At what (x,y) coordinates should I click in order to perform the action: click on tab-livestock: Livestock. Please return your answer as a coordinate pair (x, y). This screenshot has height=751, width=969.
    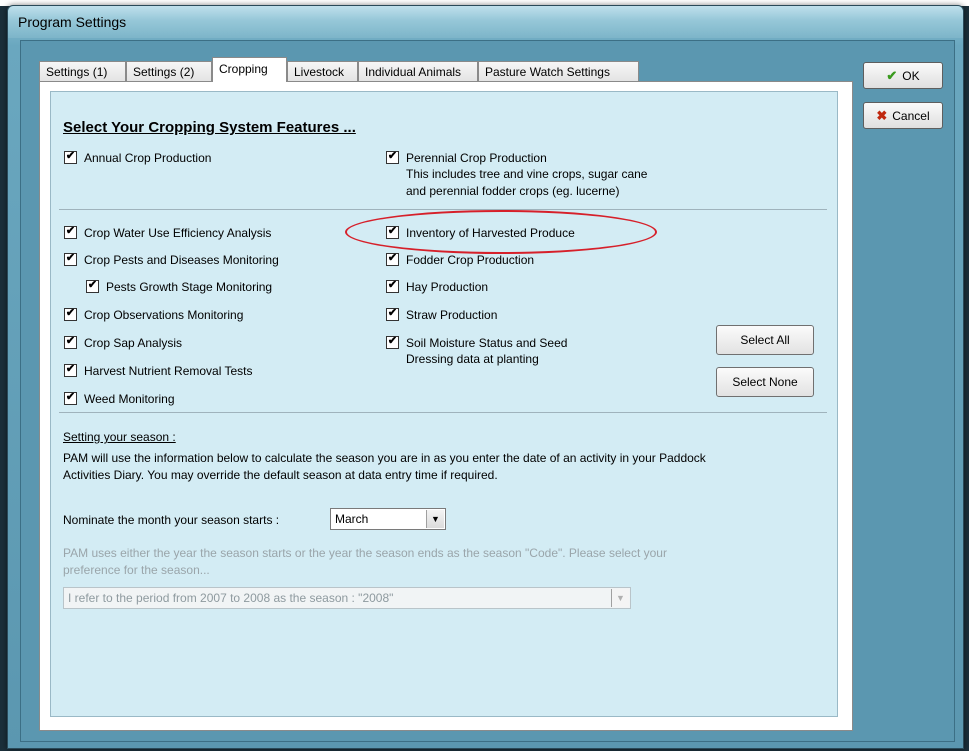
    Looking at the image, I should click on (322, 71).